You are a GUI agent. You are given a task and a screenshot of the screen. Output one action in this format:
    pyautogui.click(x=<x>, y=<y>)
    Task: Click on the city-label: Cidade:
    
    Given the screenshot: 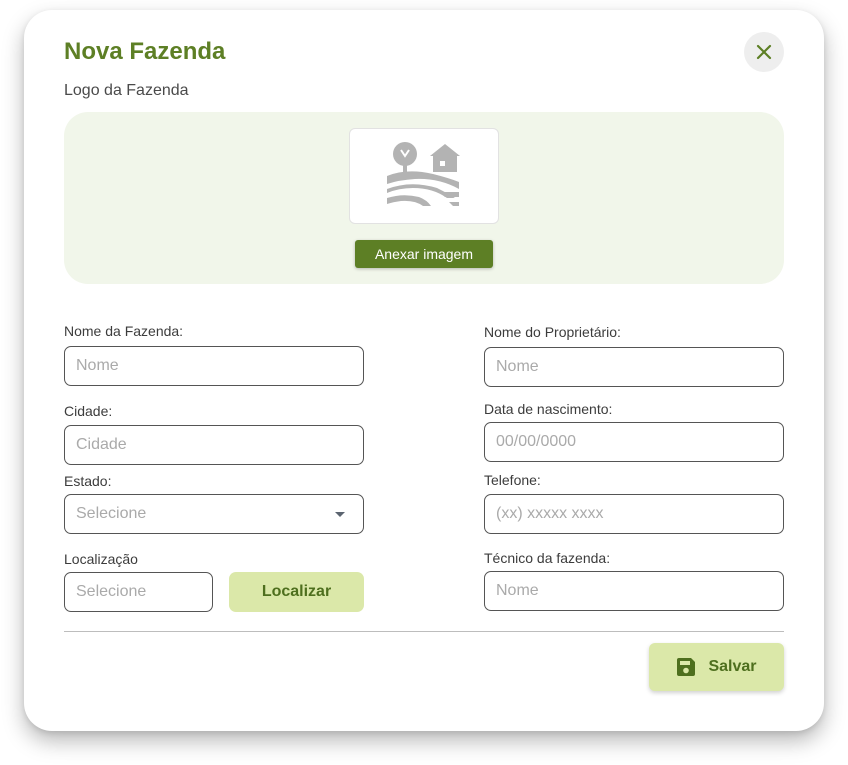 What is the action you would take?
    pyautogui.click(x=88, y=411)
    